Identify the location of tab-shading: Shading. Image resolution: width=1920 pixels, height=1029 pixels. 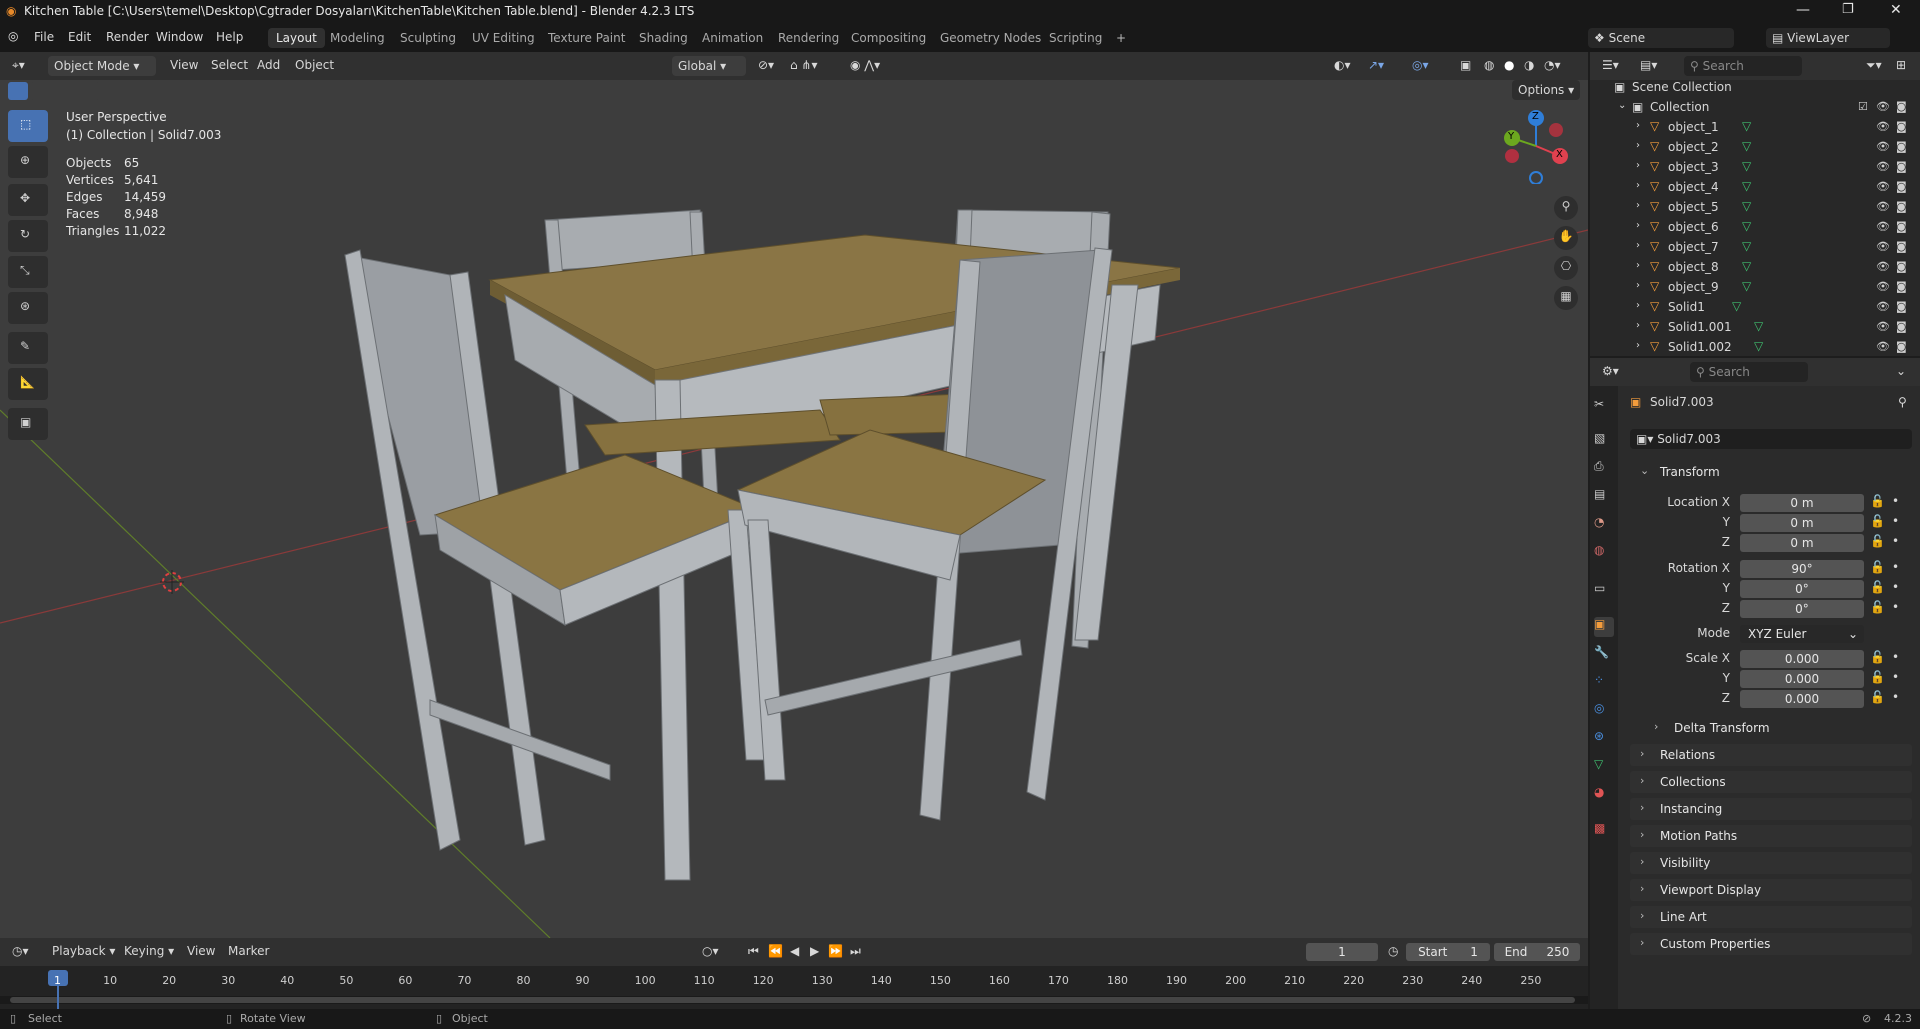
(663, 38).